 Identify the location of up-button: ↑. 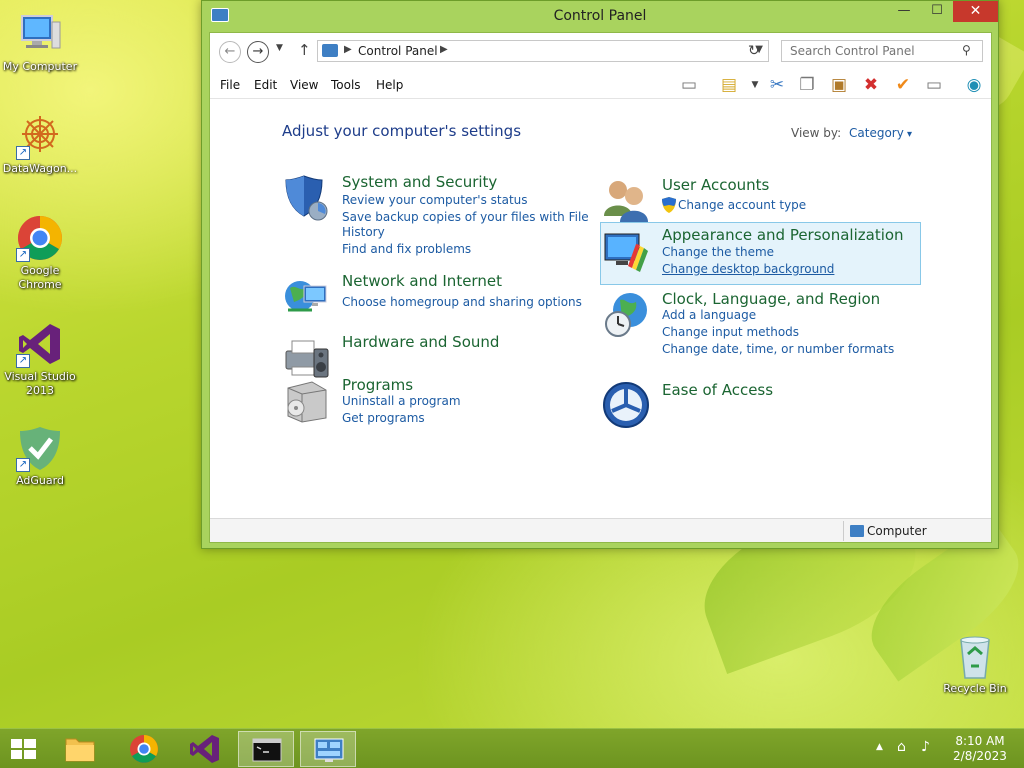
(304, 50).